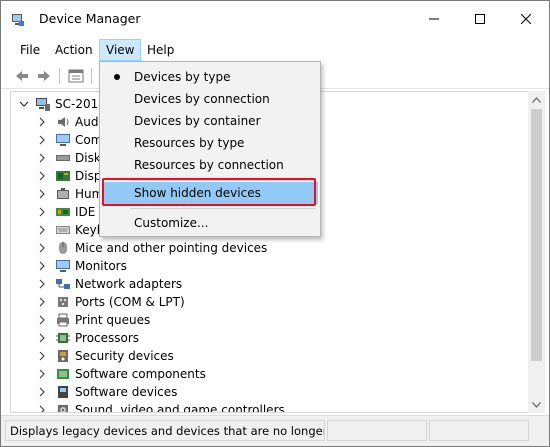  I want to click on maximize-button, so click(480, 19).